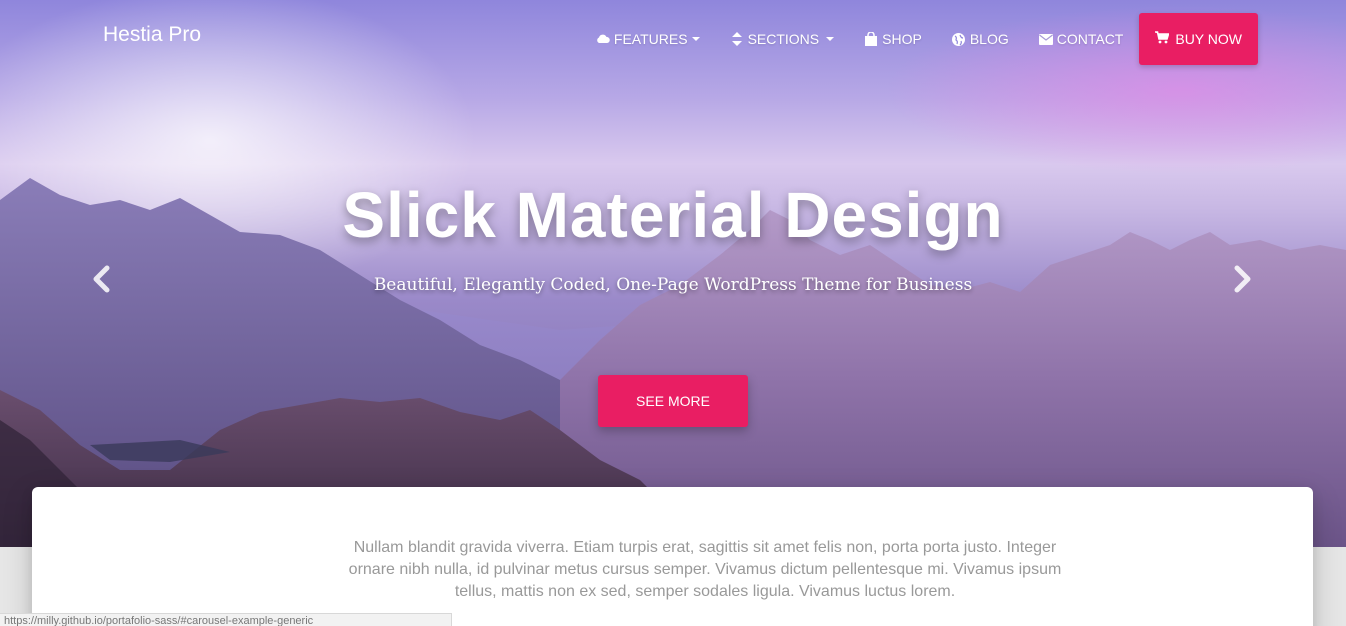 This screenshot has width=1346, height=626. What do you see at coordinates (902, 39) in the screenshot?
I see `nav-item-label: SHOP` at bounding box center [902, 39].